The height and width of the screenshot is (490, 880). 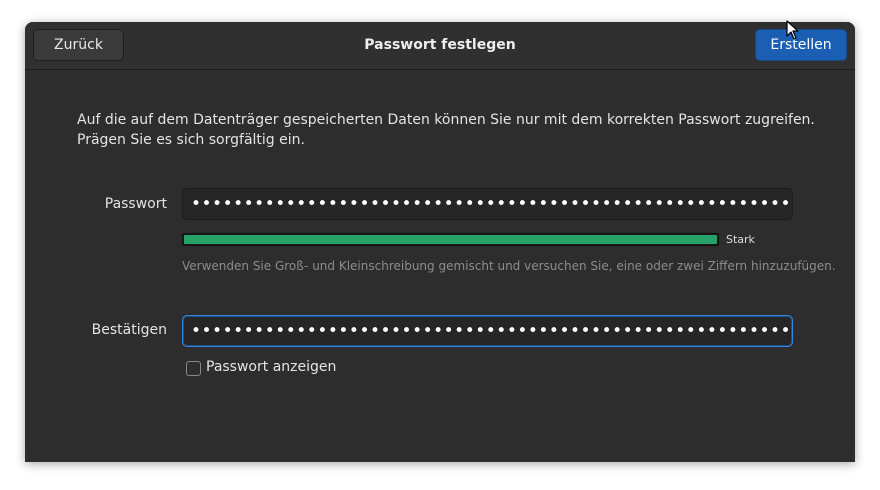 I want to click on password-label: Passwort, so click(x=135, y=204).